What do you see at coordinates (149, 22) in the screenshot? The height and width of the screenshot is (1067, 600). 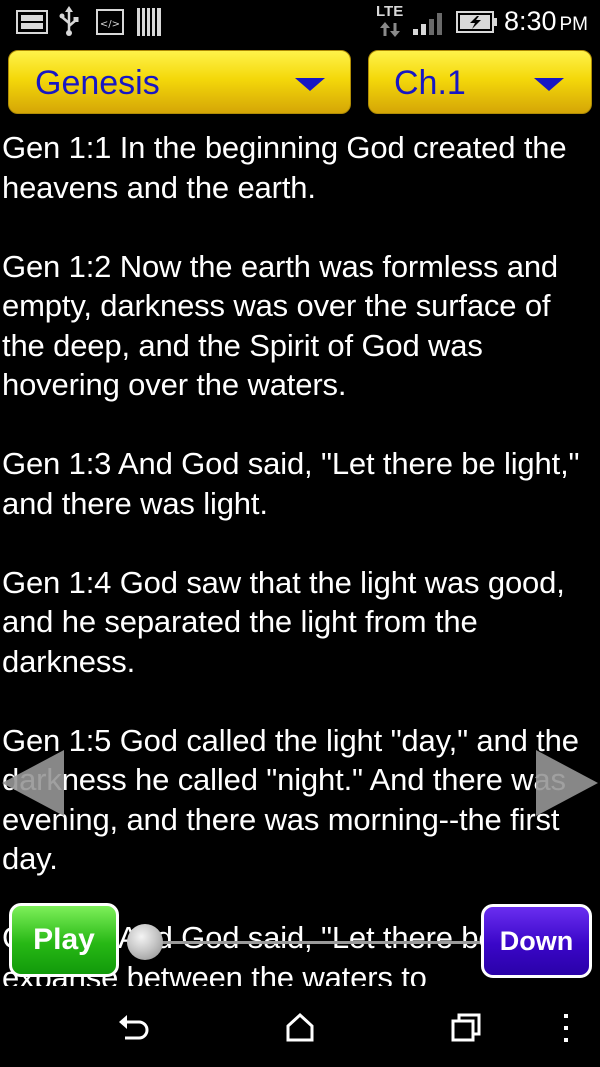 I see `barcode-icon` at bounding box center [149, 22].